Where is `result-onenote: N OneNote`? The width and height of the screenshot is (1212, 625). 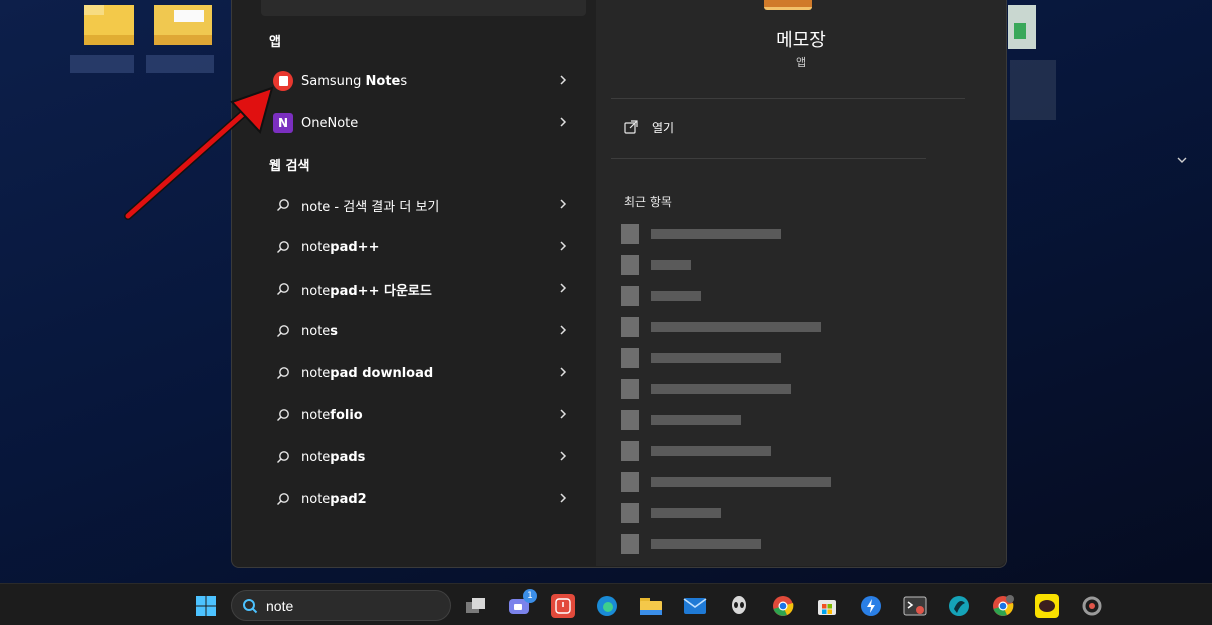
result-onenote: N OneNote is located at coordinates (423, 123).